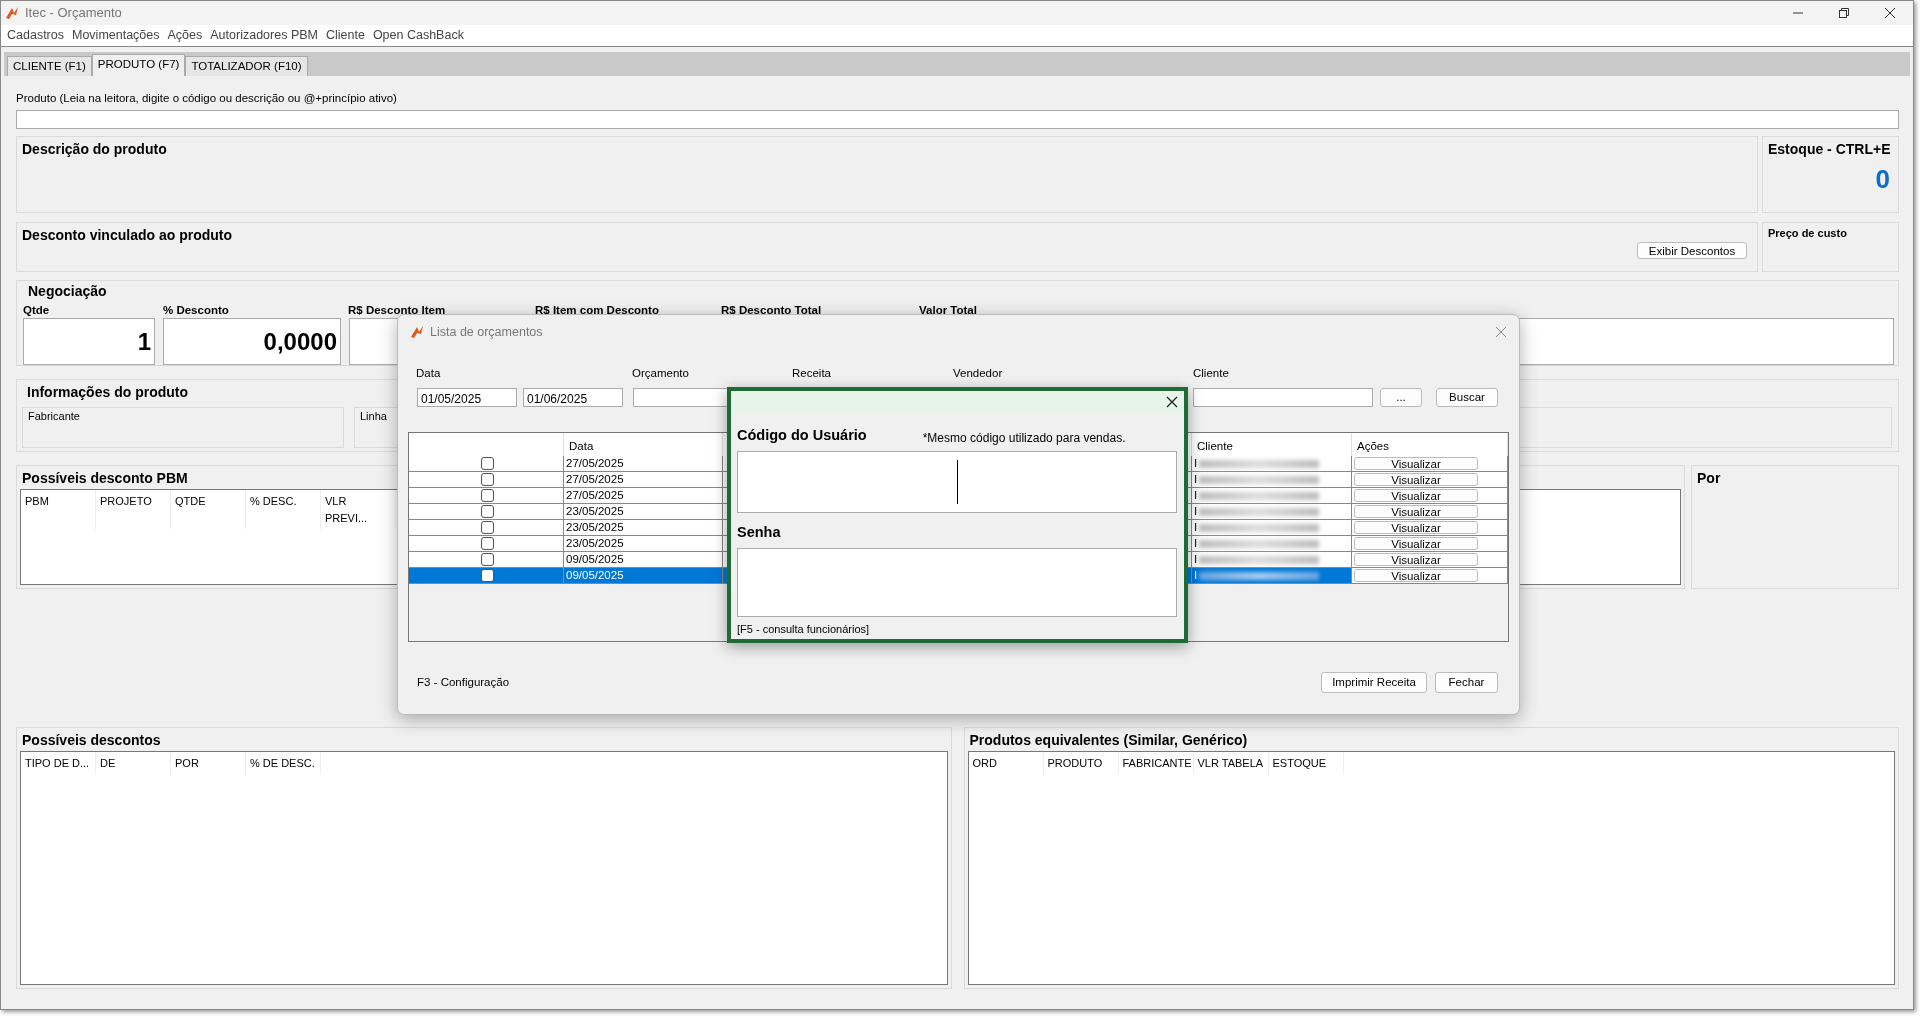 Image resolution: width=1925 pixels, height=1021 pixels. I want to click on quantity-field: 1, so click(89, 341).